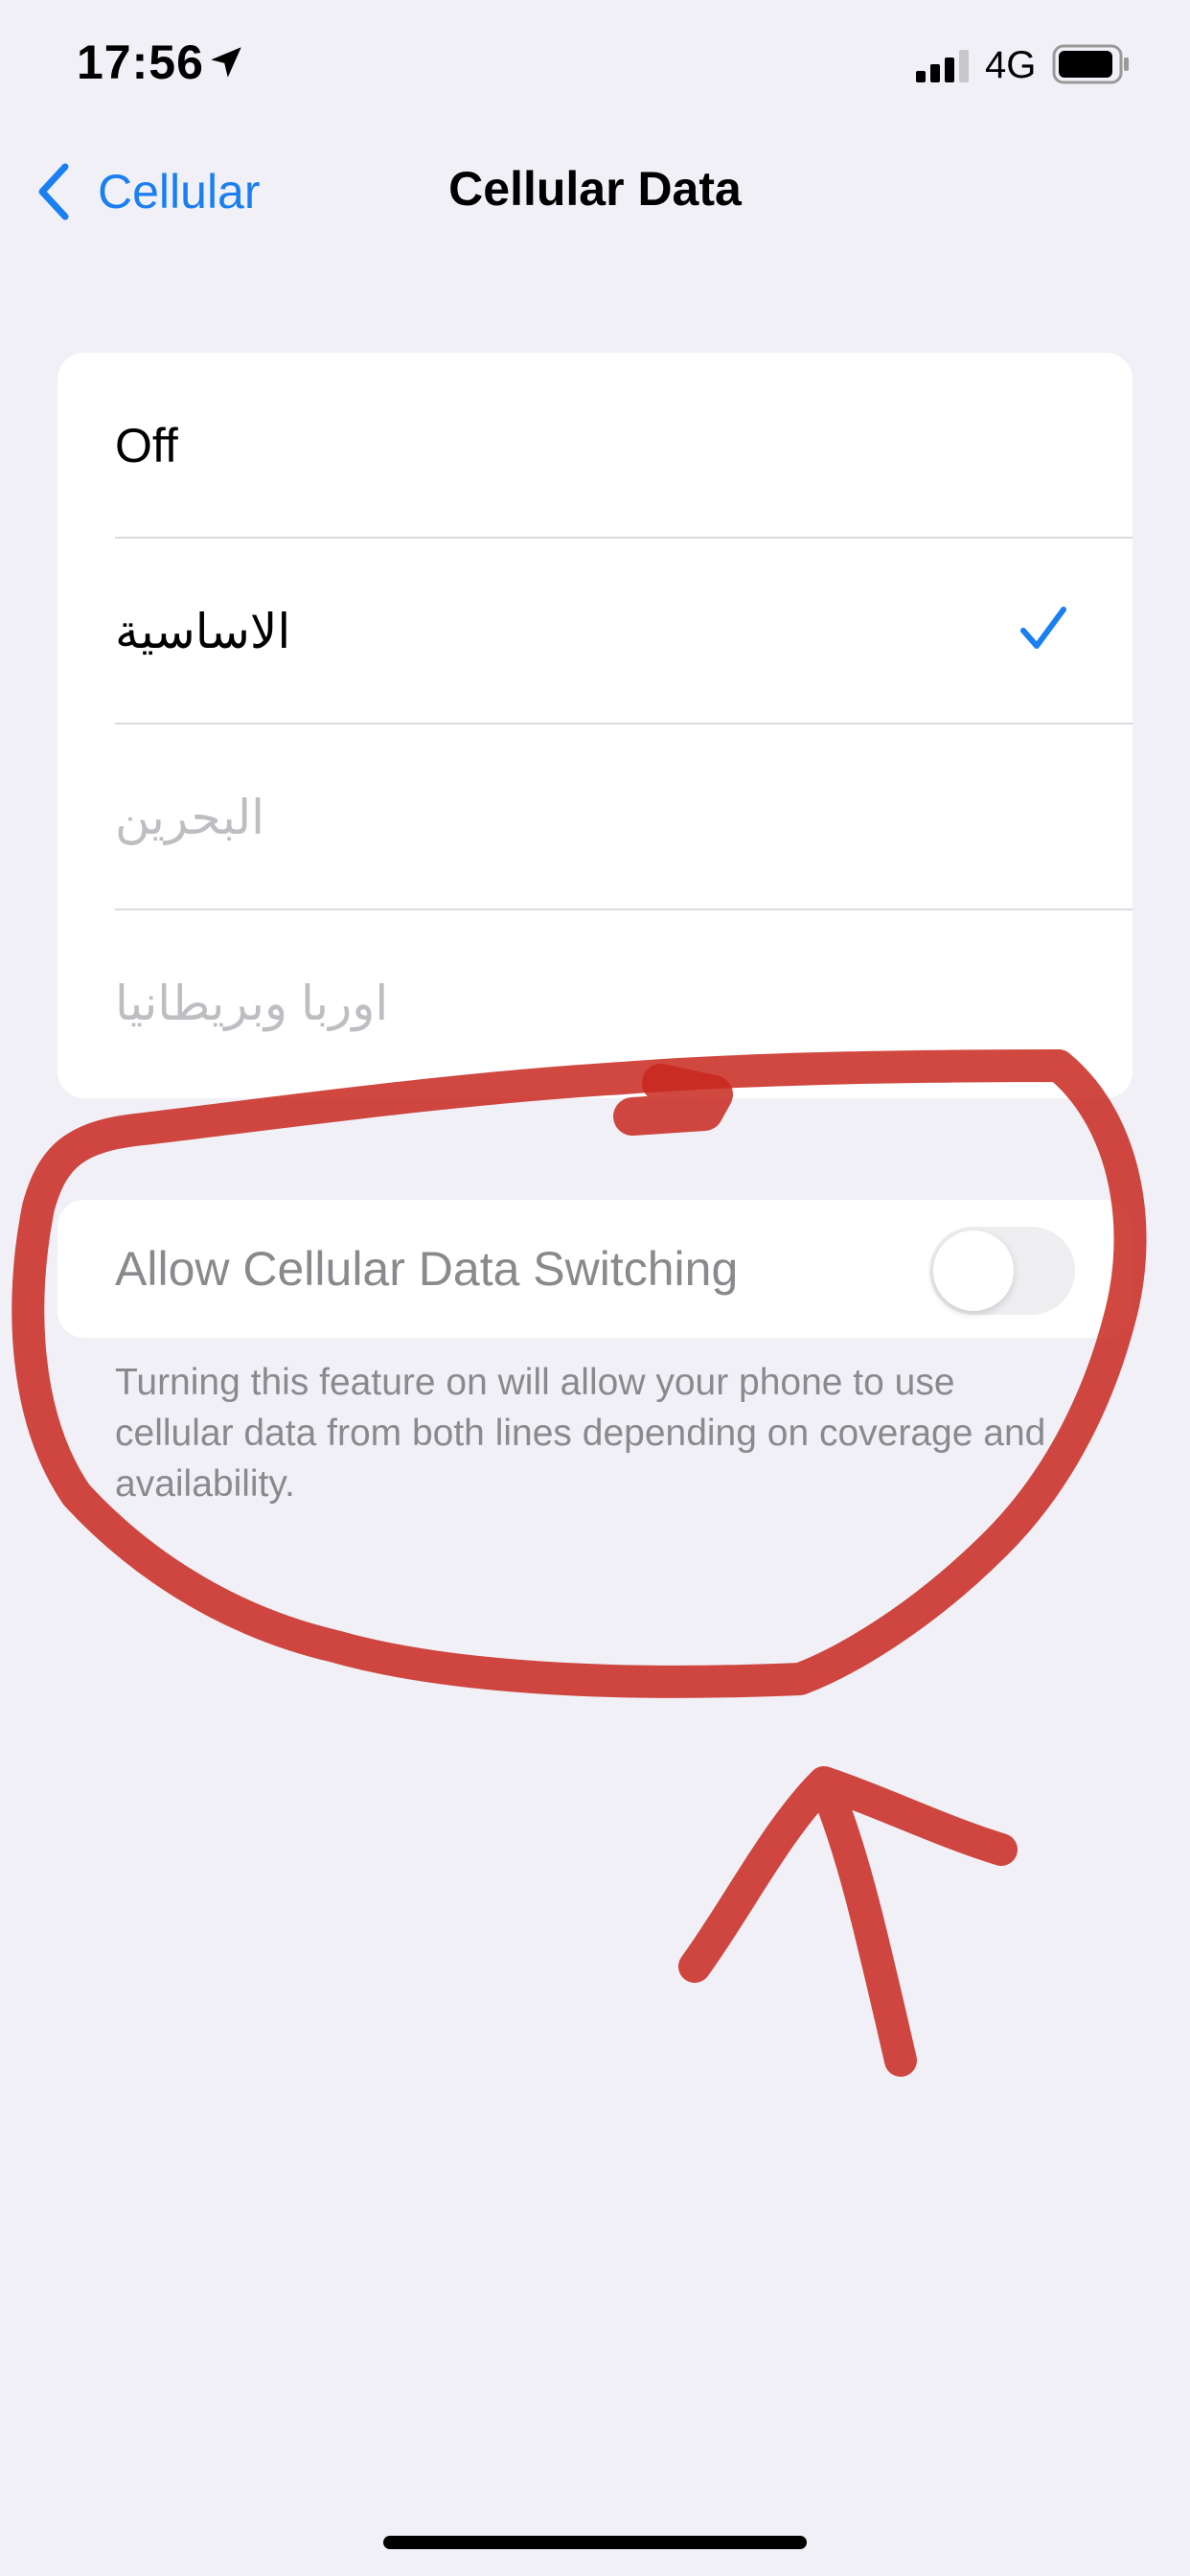 The image size is (1190, 2576). Describe the element at coordinates (848, 1921) in the screenshot. I see `annotation-arrow` at that location.